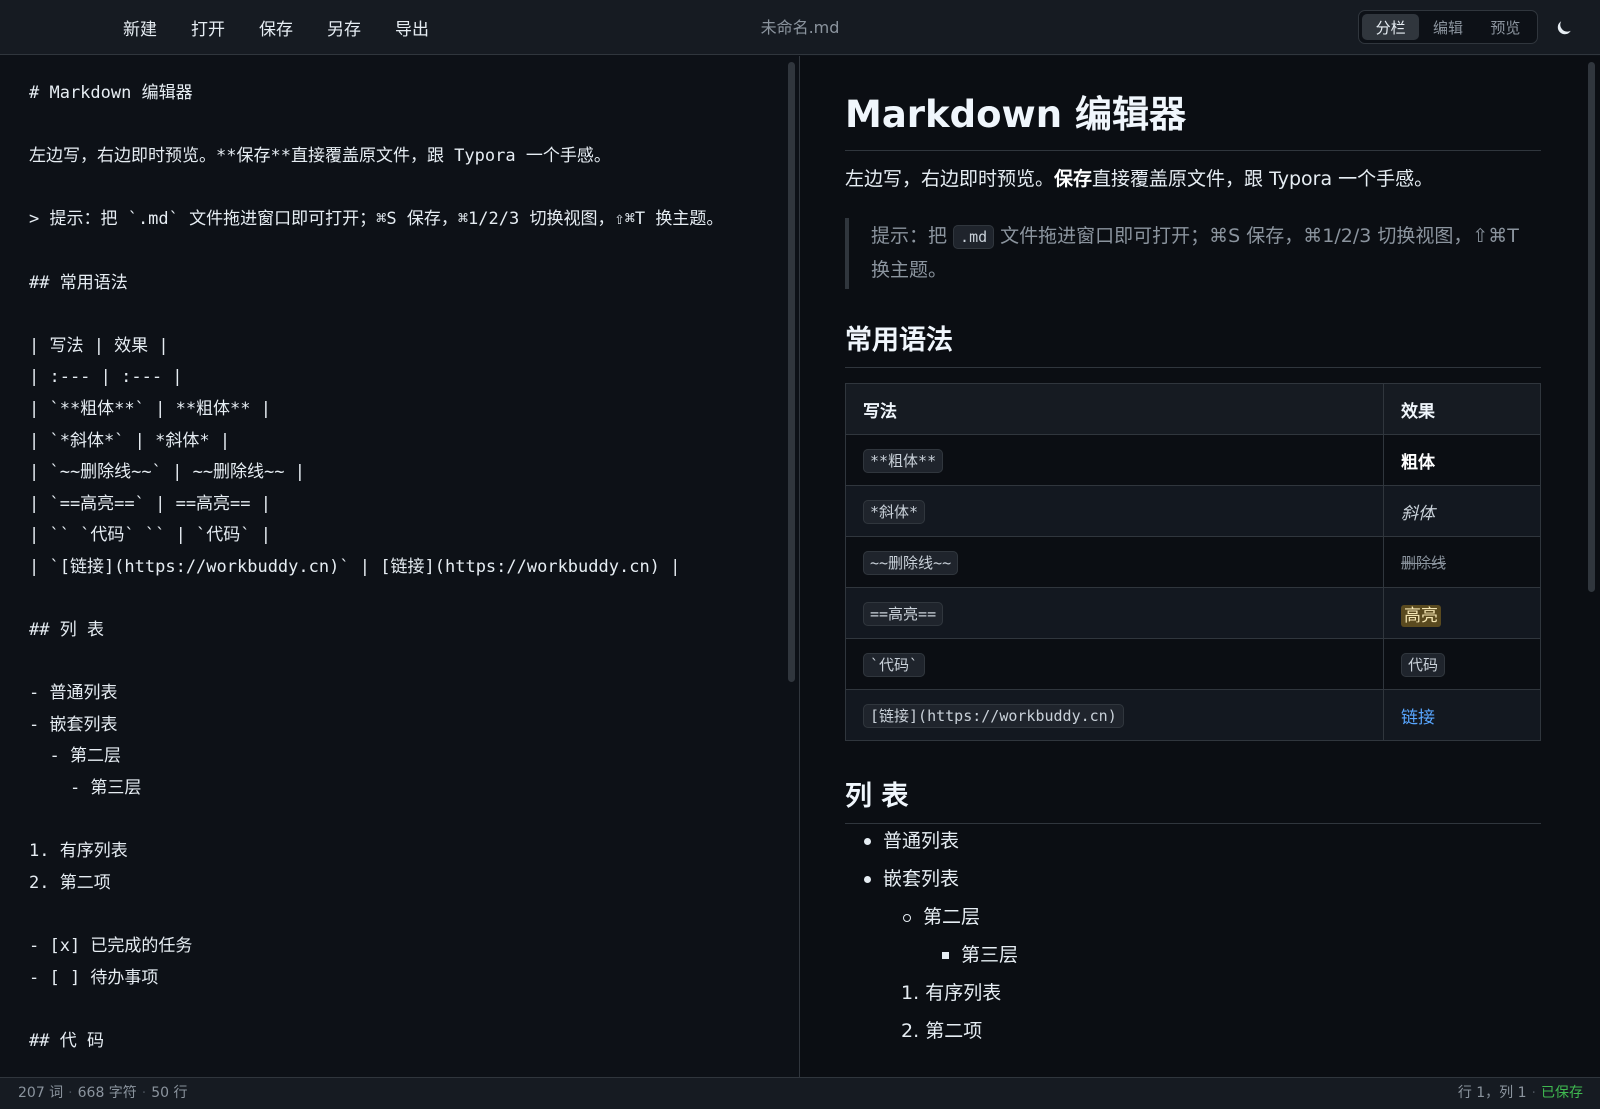  What do you see at coordinates (1418, 718) in the screenshot?
I see `effect-link: 链接` at bounding box center [1418, 718].